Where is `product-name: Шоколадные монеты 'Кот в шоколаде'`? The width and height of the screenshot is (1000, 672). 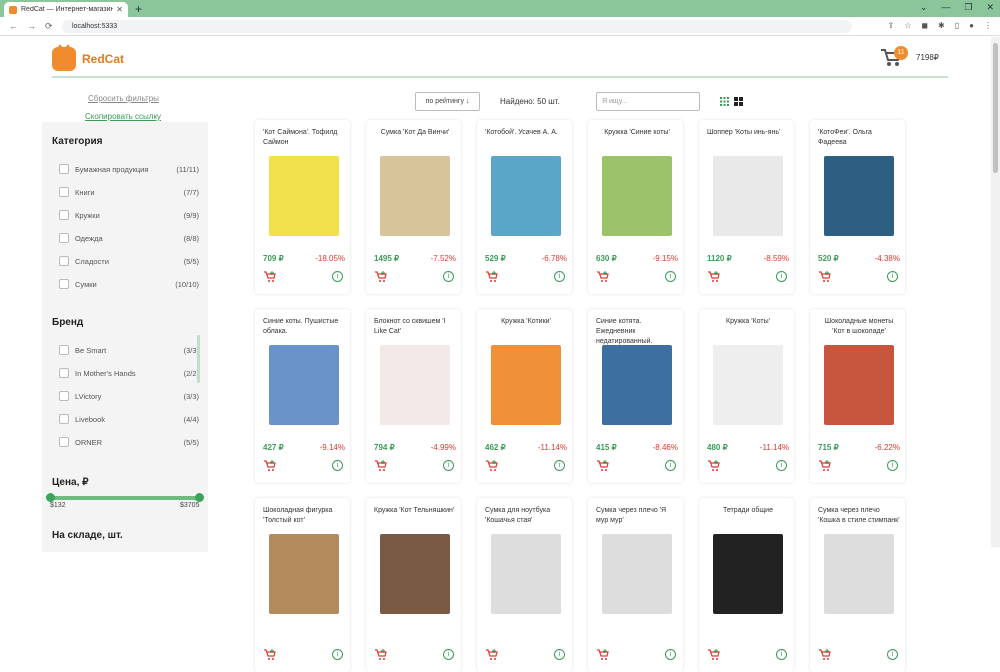 product-name: Шоколадные монеты 'Кот в шоколаде' is located at coordinates (859, 327).